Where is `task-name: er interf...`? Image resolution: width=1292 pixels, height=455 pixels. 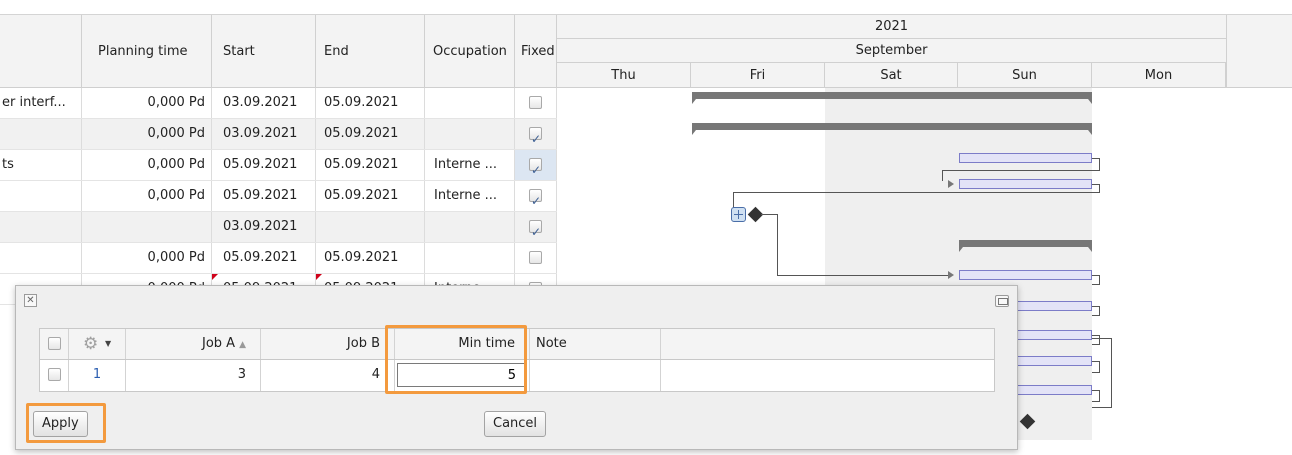 task-name: er interf... is located at coordinates (41, 103).